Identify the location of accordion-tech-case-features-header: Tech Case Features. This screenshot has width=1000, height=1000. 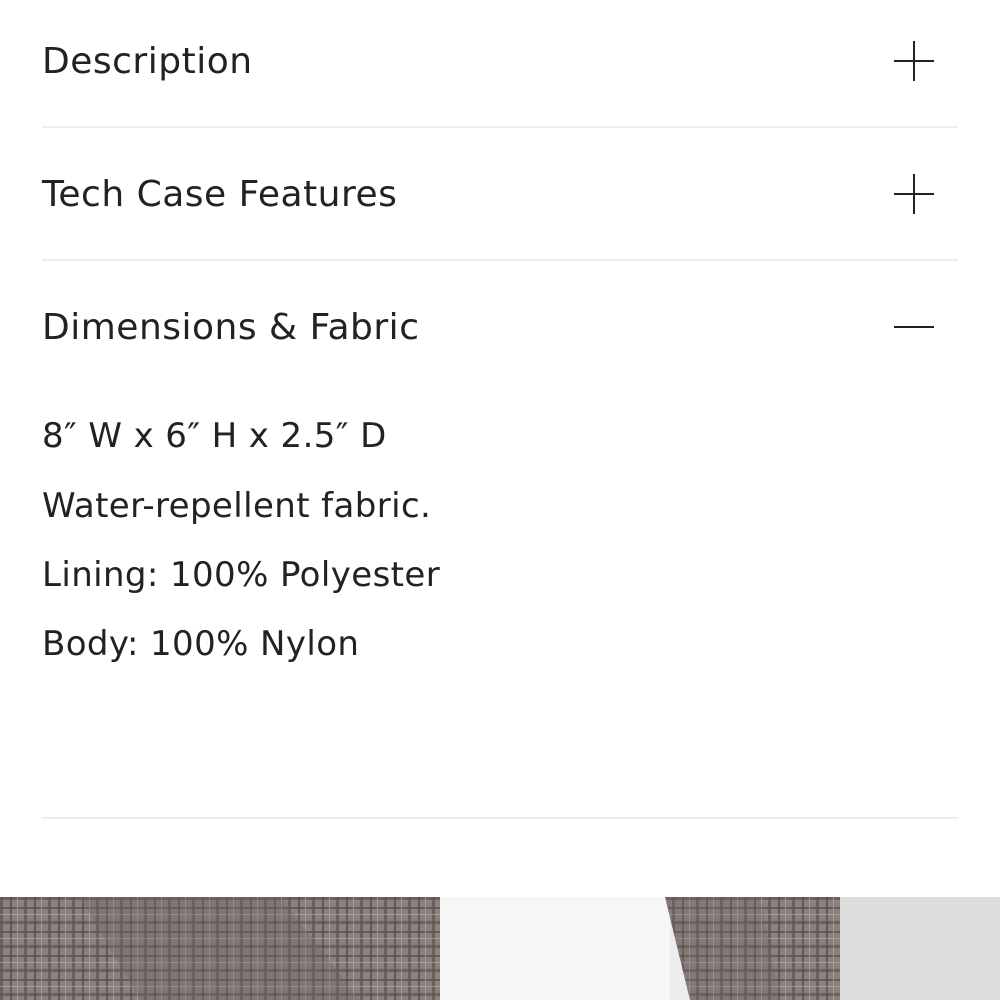
(500, 194).